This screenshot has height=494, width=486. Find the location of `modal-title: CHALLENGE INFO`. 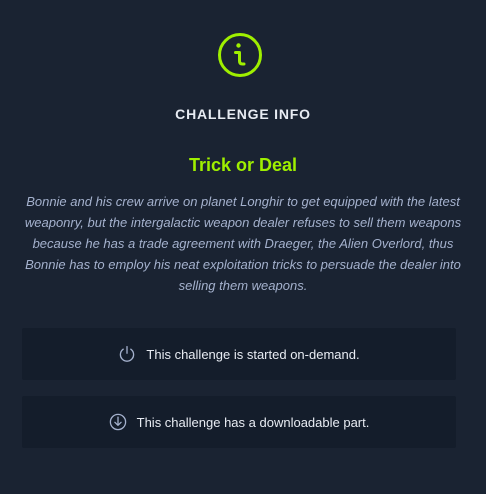

modal-title: CHALLENGE INFO is located at coordinates (243, 114).